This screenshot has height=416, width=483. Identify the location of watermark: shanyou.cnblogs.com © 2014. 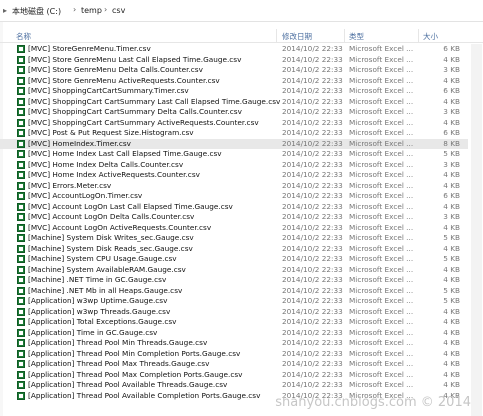
(373, 402).